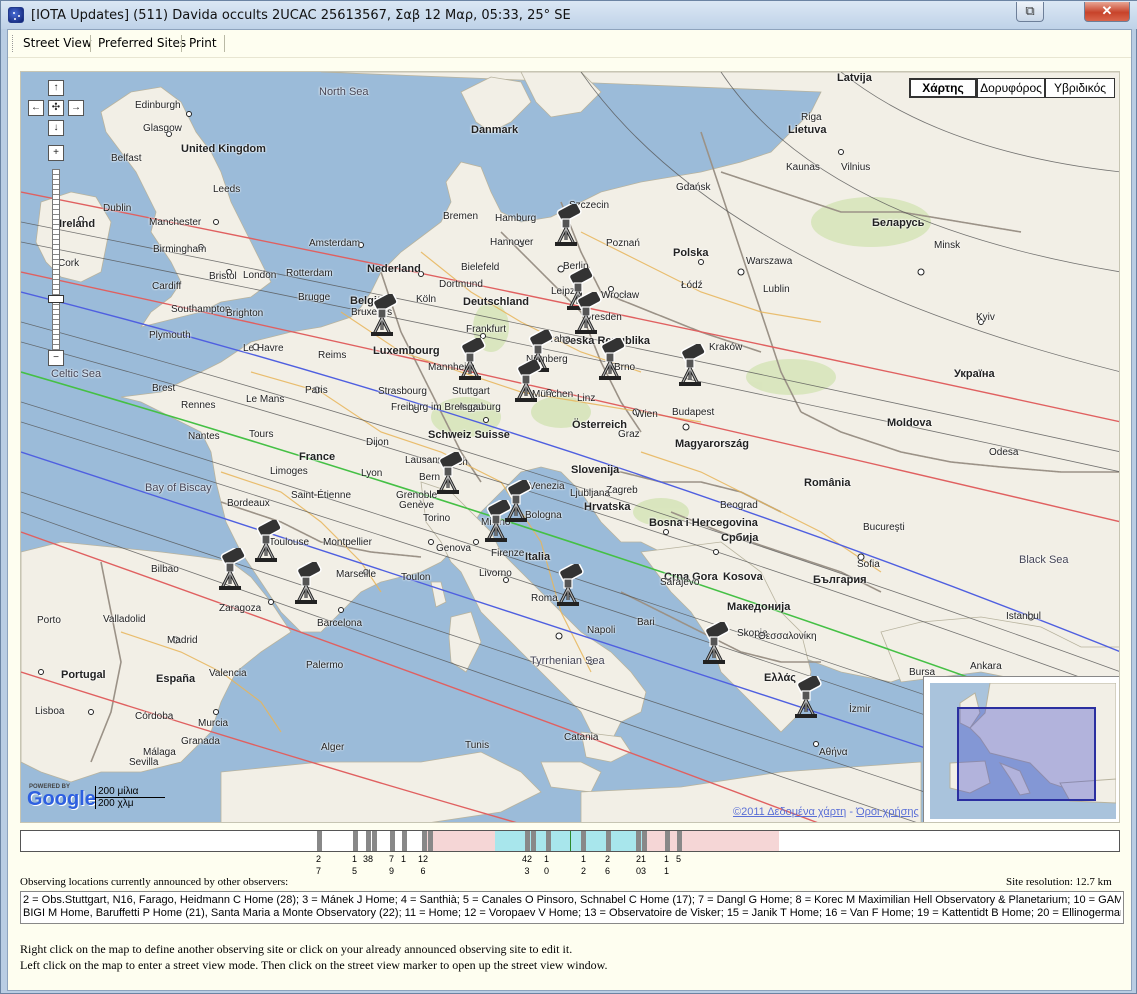 The height and width of the screenshot is (994, 1137). I want to click on pan-up-button: ↑, so click(56, 88).